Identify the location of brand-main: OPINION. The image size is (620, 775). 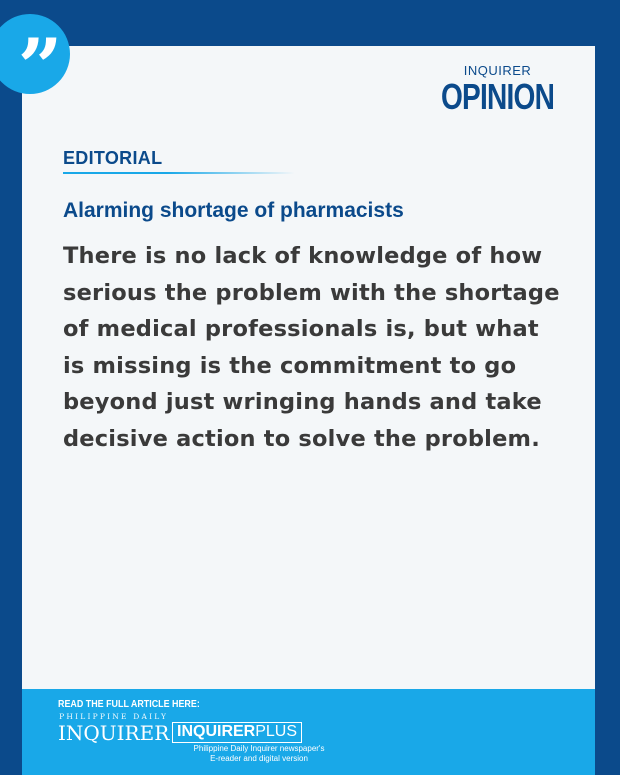
(497, 96).